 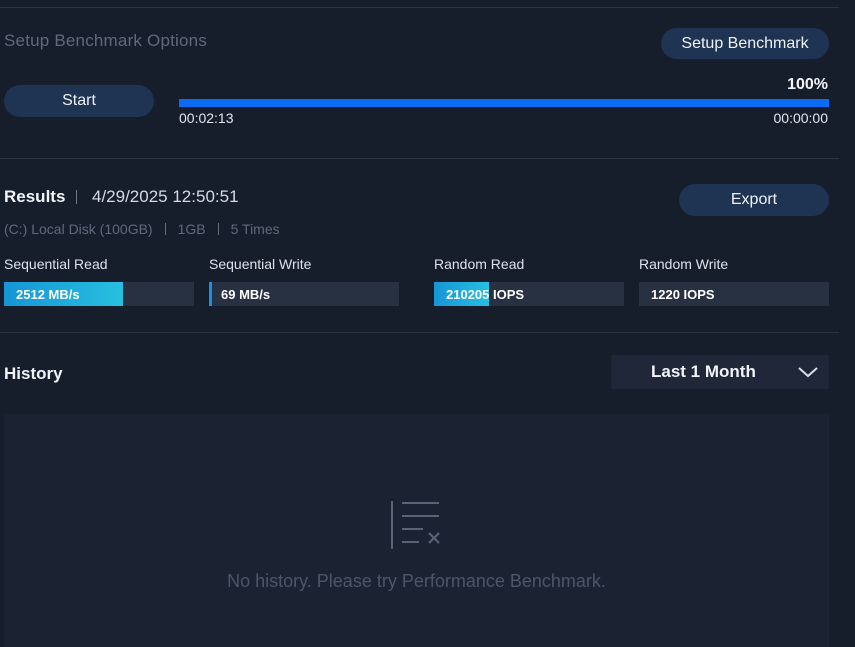 I want to click on random-write-bar: 1220 IOPS, so click(x=734, y=294).